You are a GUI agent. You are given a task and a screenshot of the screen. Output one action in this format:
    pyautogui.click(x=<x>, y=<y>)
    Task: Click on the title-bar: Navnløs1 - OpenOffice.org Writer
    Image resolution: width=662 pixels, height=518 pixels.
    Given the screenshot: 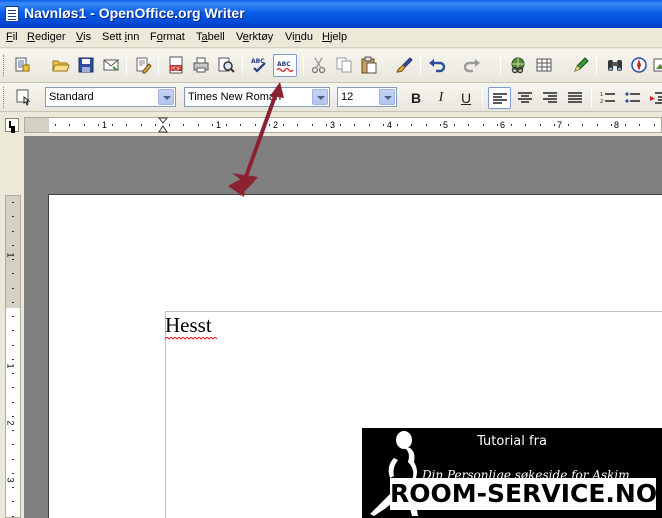 What is the action you would take?
    pyautogui.click(x=331, y=14)
    